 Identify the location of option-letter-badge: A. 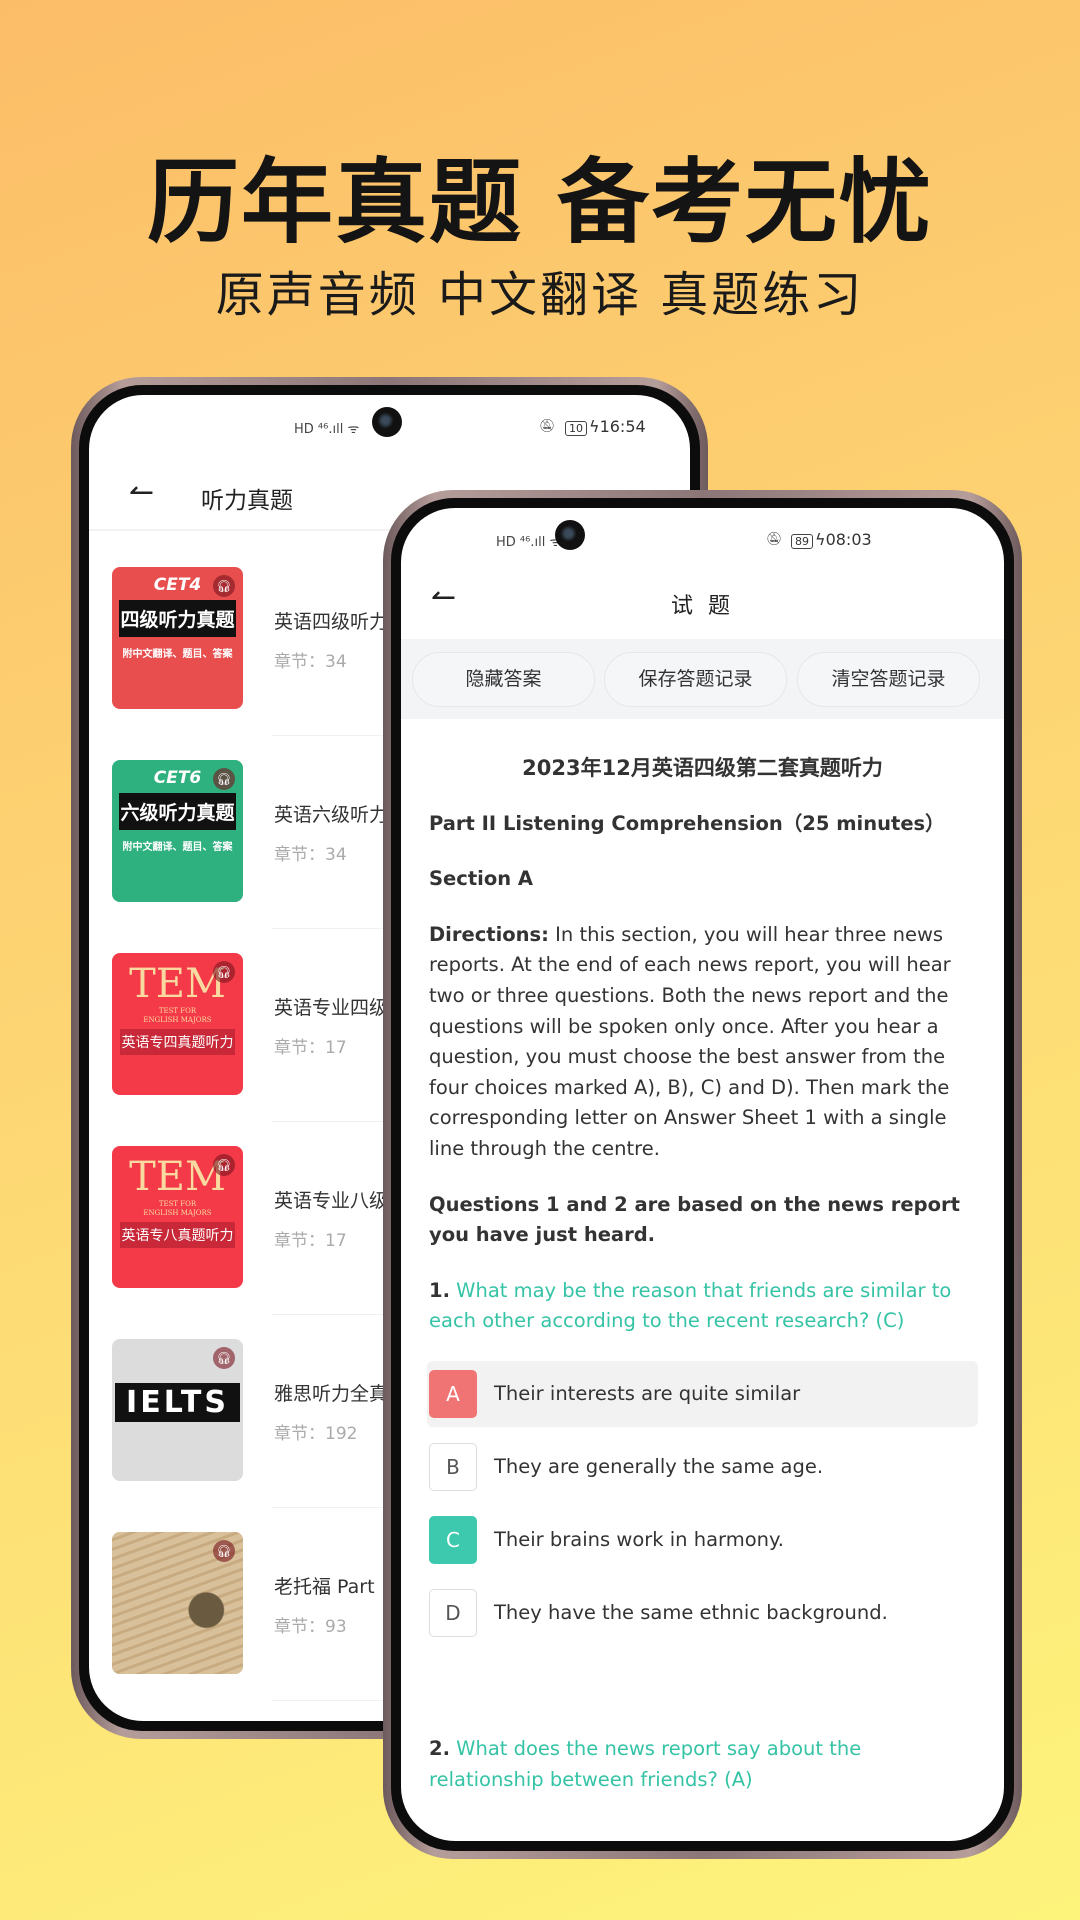
(453, 1393).